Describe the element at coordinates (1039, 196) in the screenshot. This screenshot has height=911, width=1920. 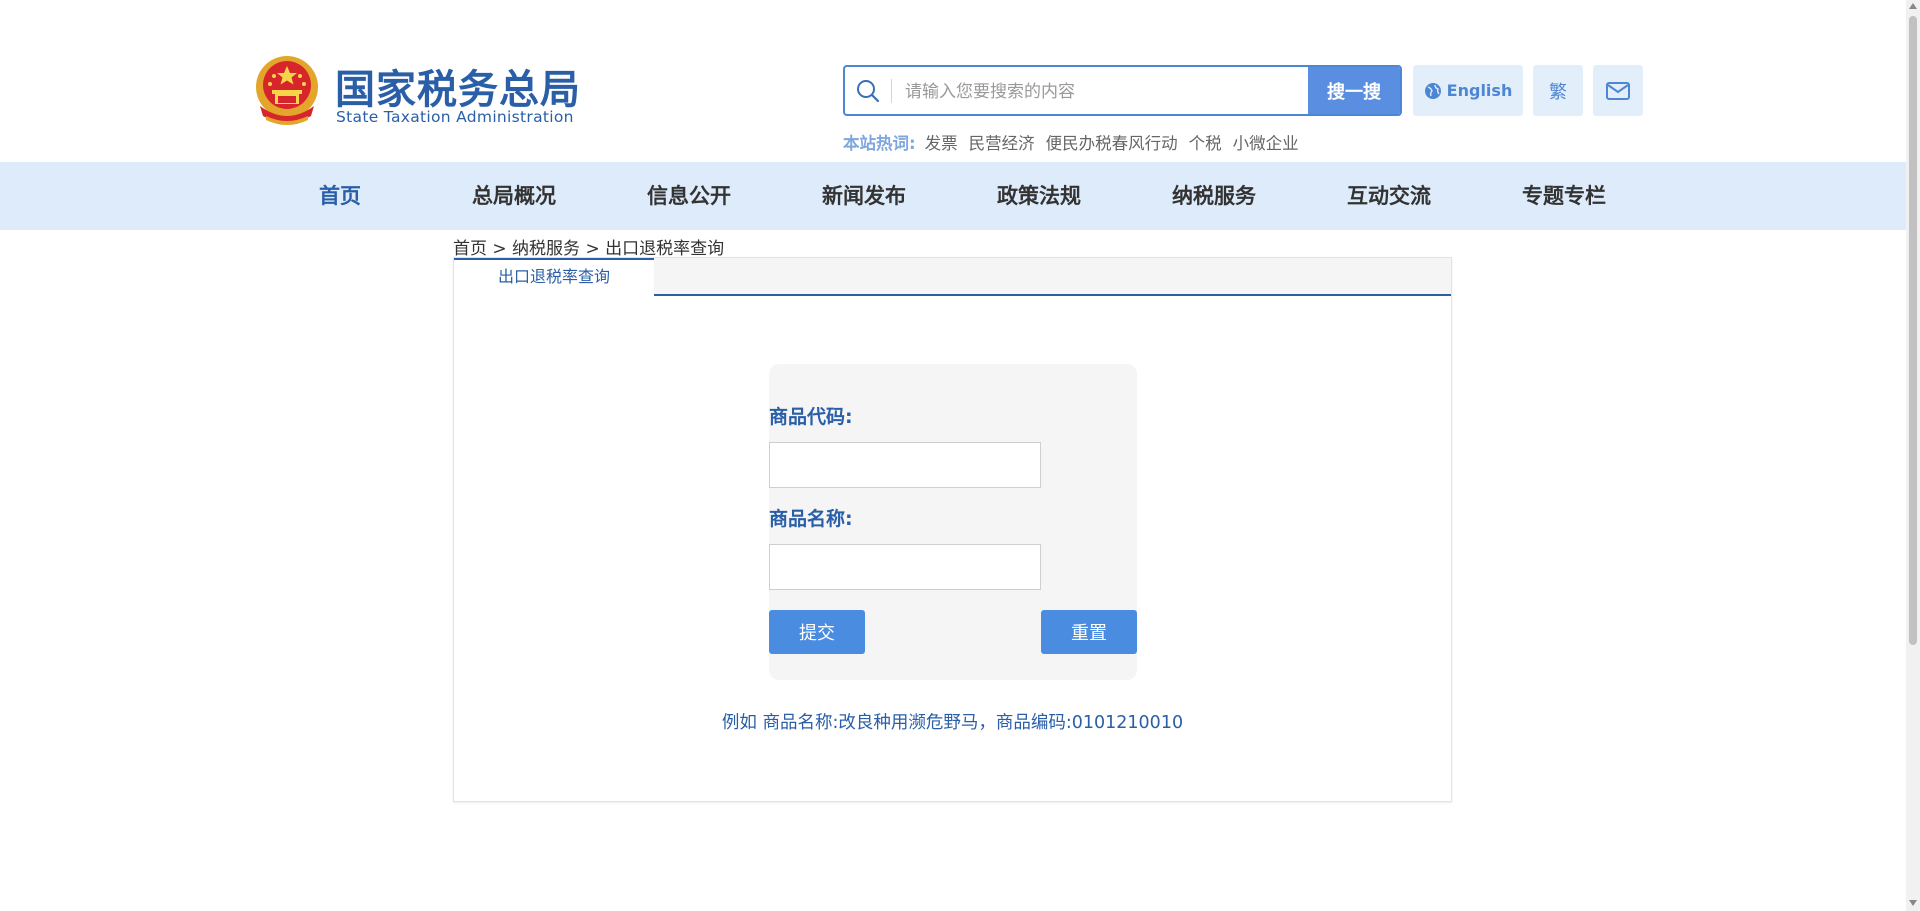
I see `nav-item-policy: 政策法规` at that location.